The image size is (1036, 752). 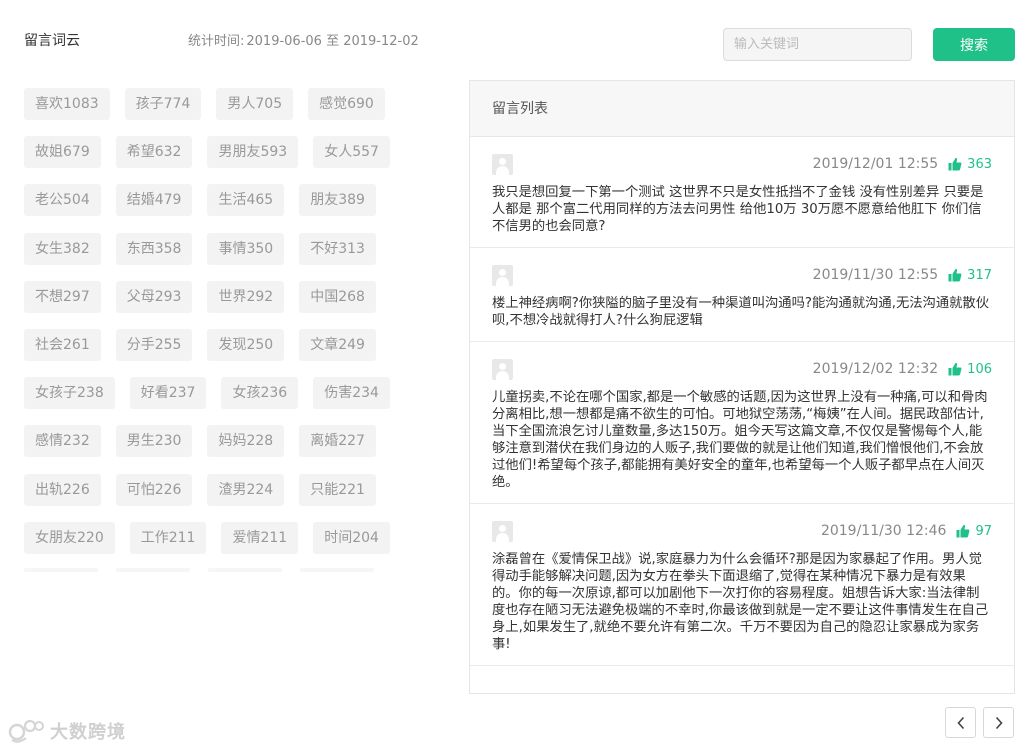 I want to click on pager-next-button, so click(x=998, y=722).